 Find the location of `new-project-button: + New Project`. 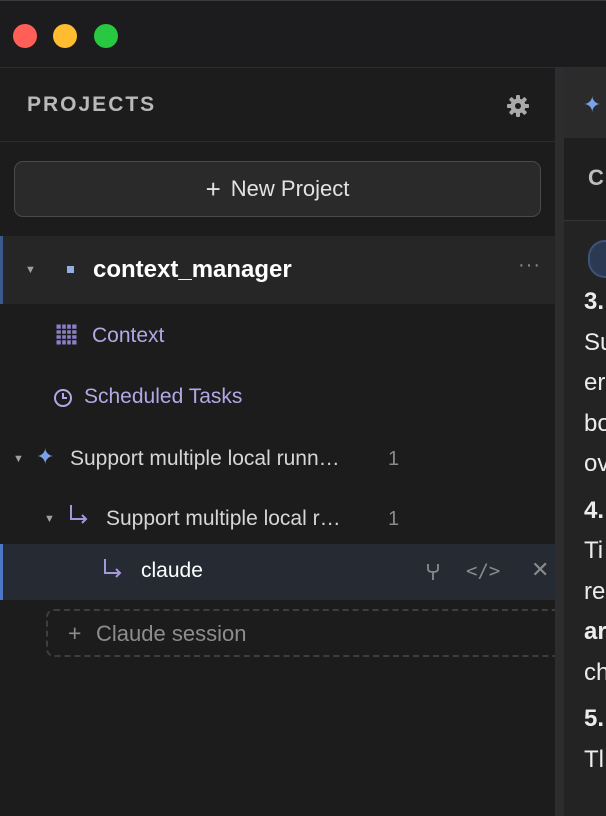

new-project-button: + New Project is located at coordinates (277, 189).